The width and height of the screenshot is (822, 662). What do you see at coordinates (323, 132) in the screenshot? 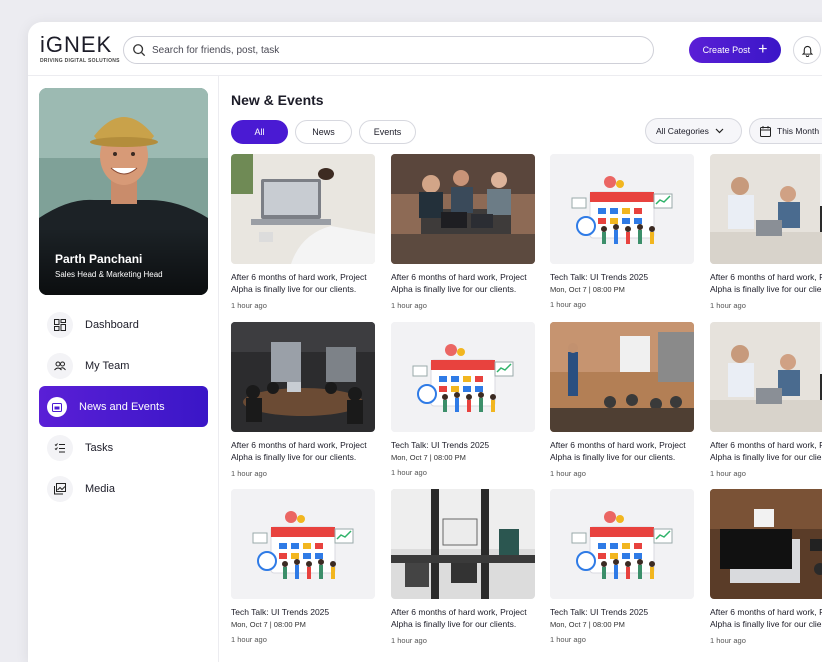
I see `tab-news: News` at bounding box center [323, 132].